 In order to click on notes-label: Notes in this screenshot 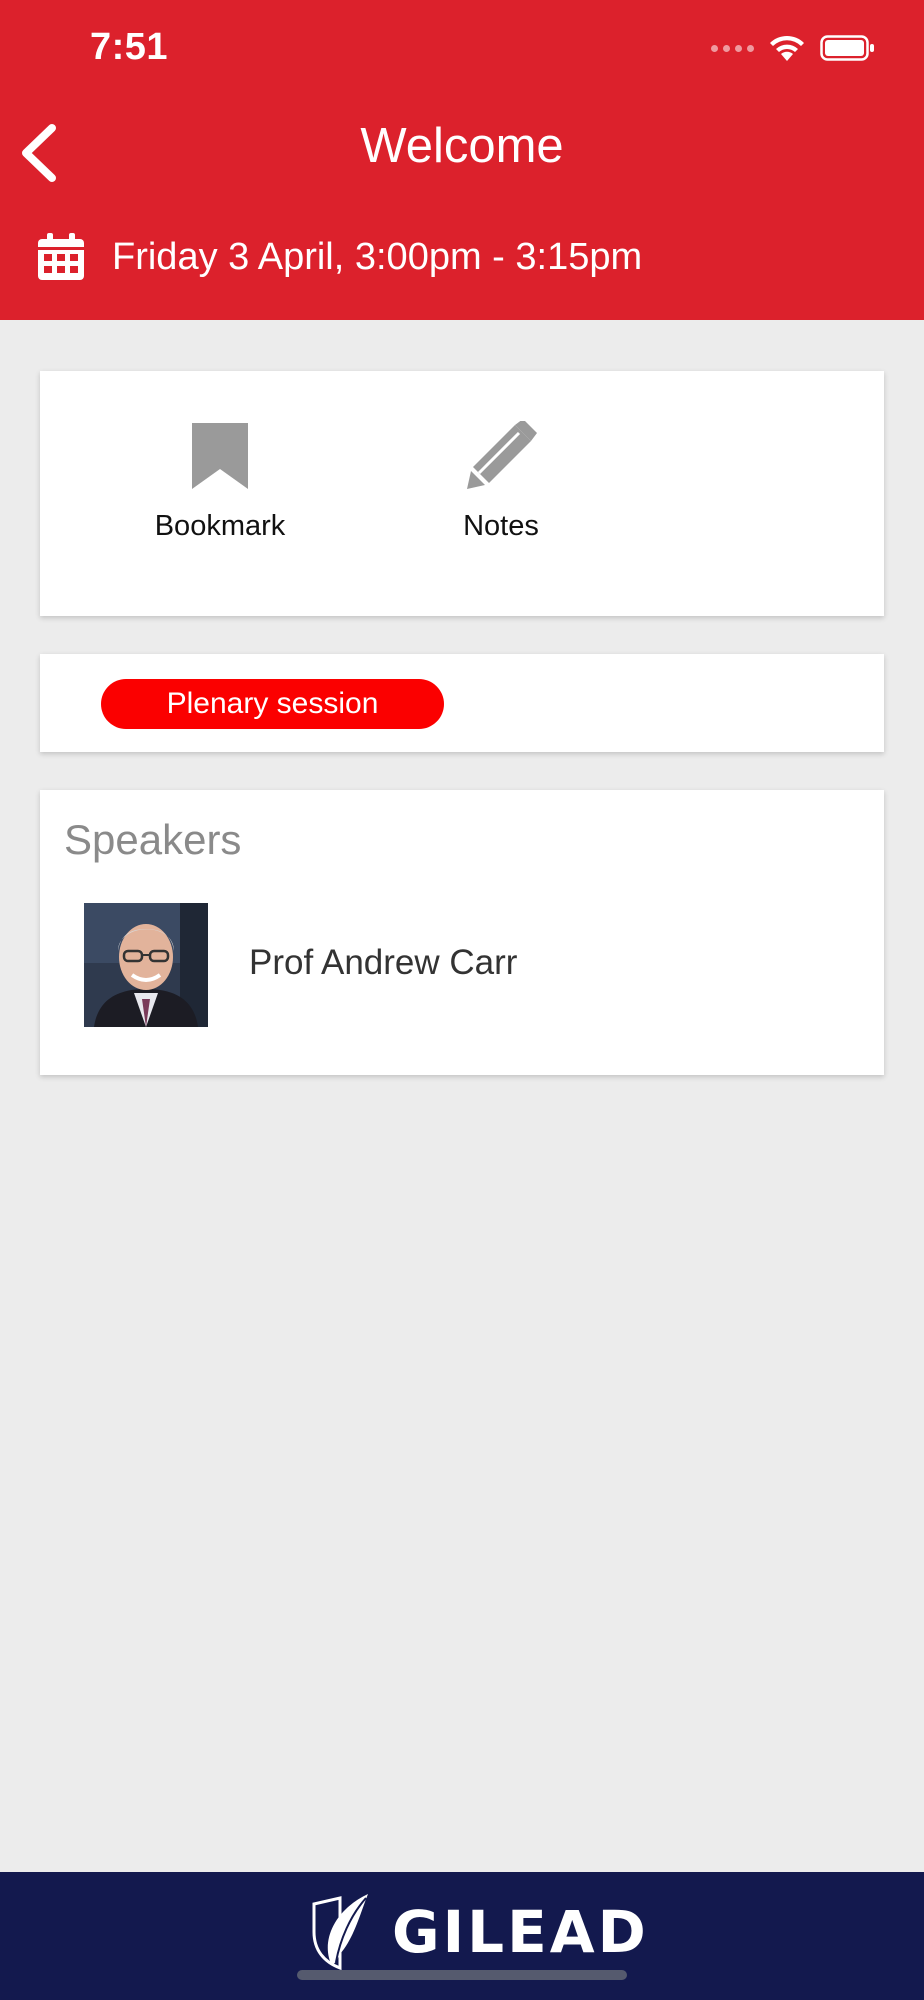, I will do `click(501, 526)`.